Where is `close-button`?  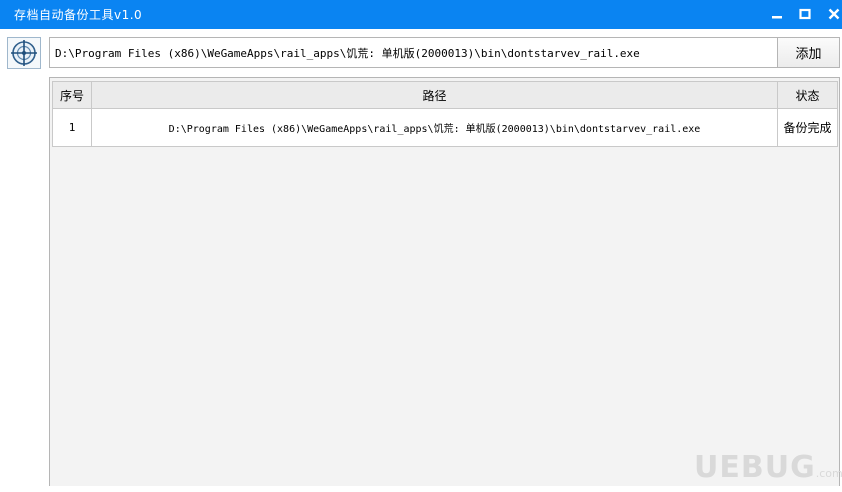 close-button is located at coordinates (832, 14).